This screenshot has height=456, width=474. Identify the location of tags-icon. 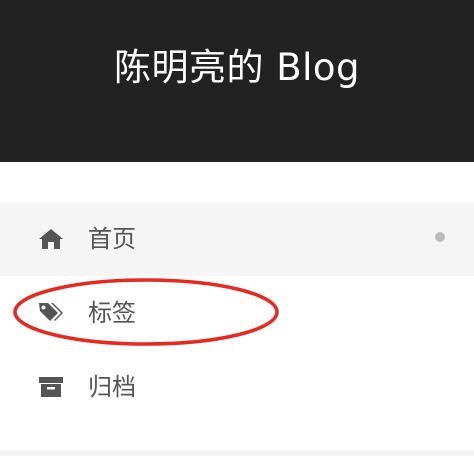
(51, 312).